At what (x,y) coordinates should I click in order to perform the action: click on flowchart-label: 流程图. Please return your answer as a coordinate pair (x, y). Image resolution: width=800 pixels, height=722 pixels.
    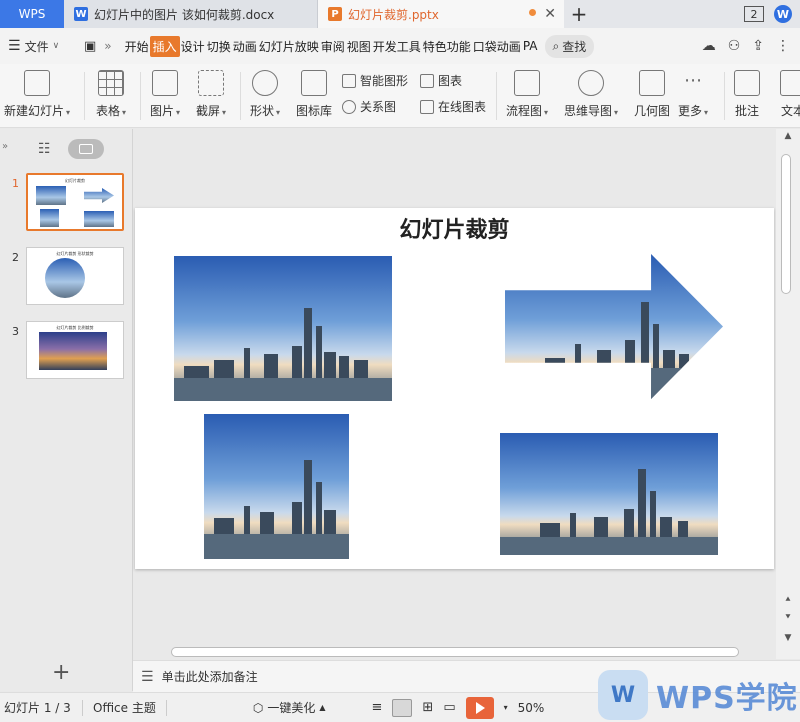
    Looking at the image, I should click on (524, 111).